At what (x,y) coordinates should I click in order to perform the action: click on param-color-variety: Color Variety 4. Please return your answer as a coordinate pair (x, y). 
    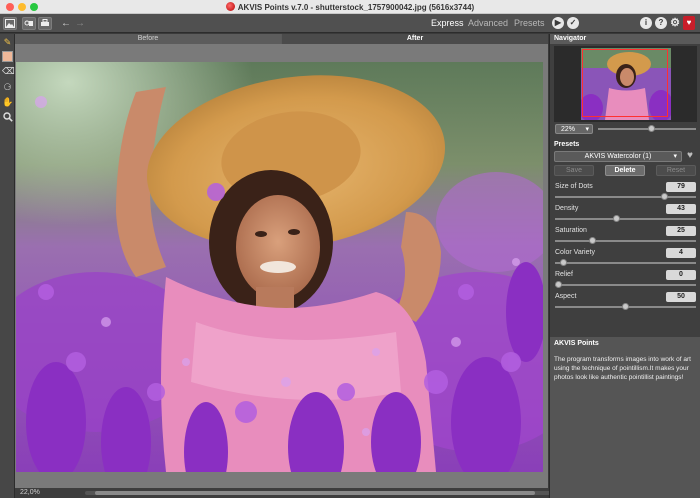
    Looking at the image, I should click on (625, 259).